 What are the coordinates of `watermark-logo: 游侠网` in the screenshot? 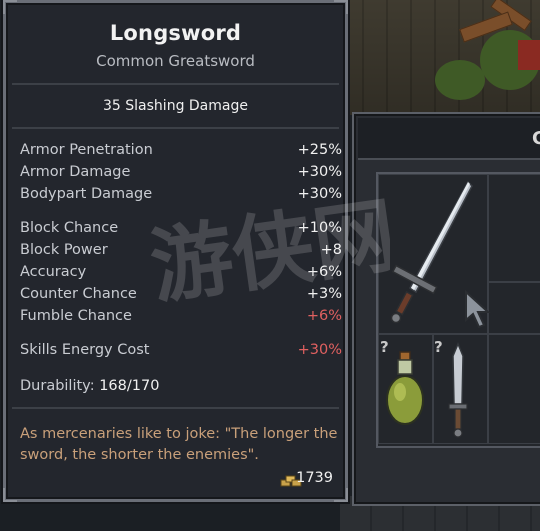 It's located at (270, 252).